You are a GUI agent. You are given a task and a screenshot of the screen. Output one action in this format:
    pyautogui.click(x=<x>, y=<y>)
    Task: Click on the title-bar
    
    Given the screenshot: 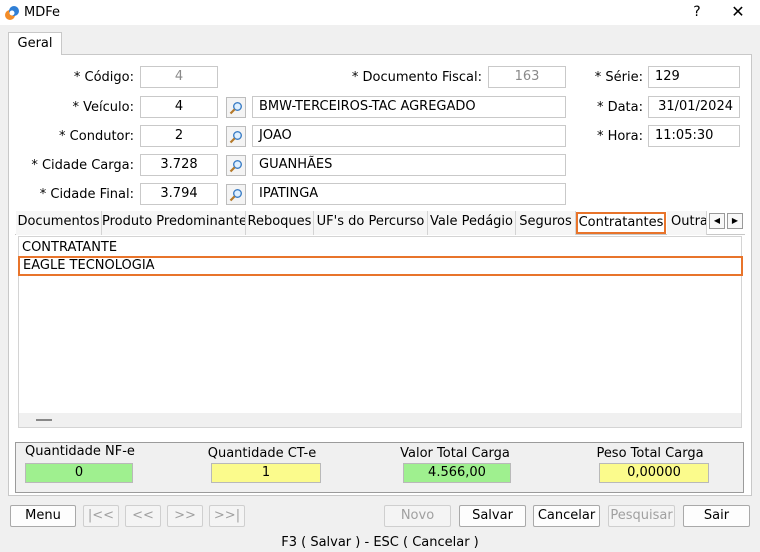 What is the action you would take?
    pyautogui.click(x=380, y=12)
    